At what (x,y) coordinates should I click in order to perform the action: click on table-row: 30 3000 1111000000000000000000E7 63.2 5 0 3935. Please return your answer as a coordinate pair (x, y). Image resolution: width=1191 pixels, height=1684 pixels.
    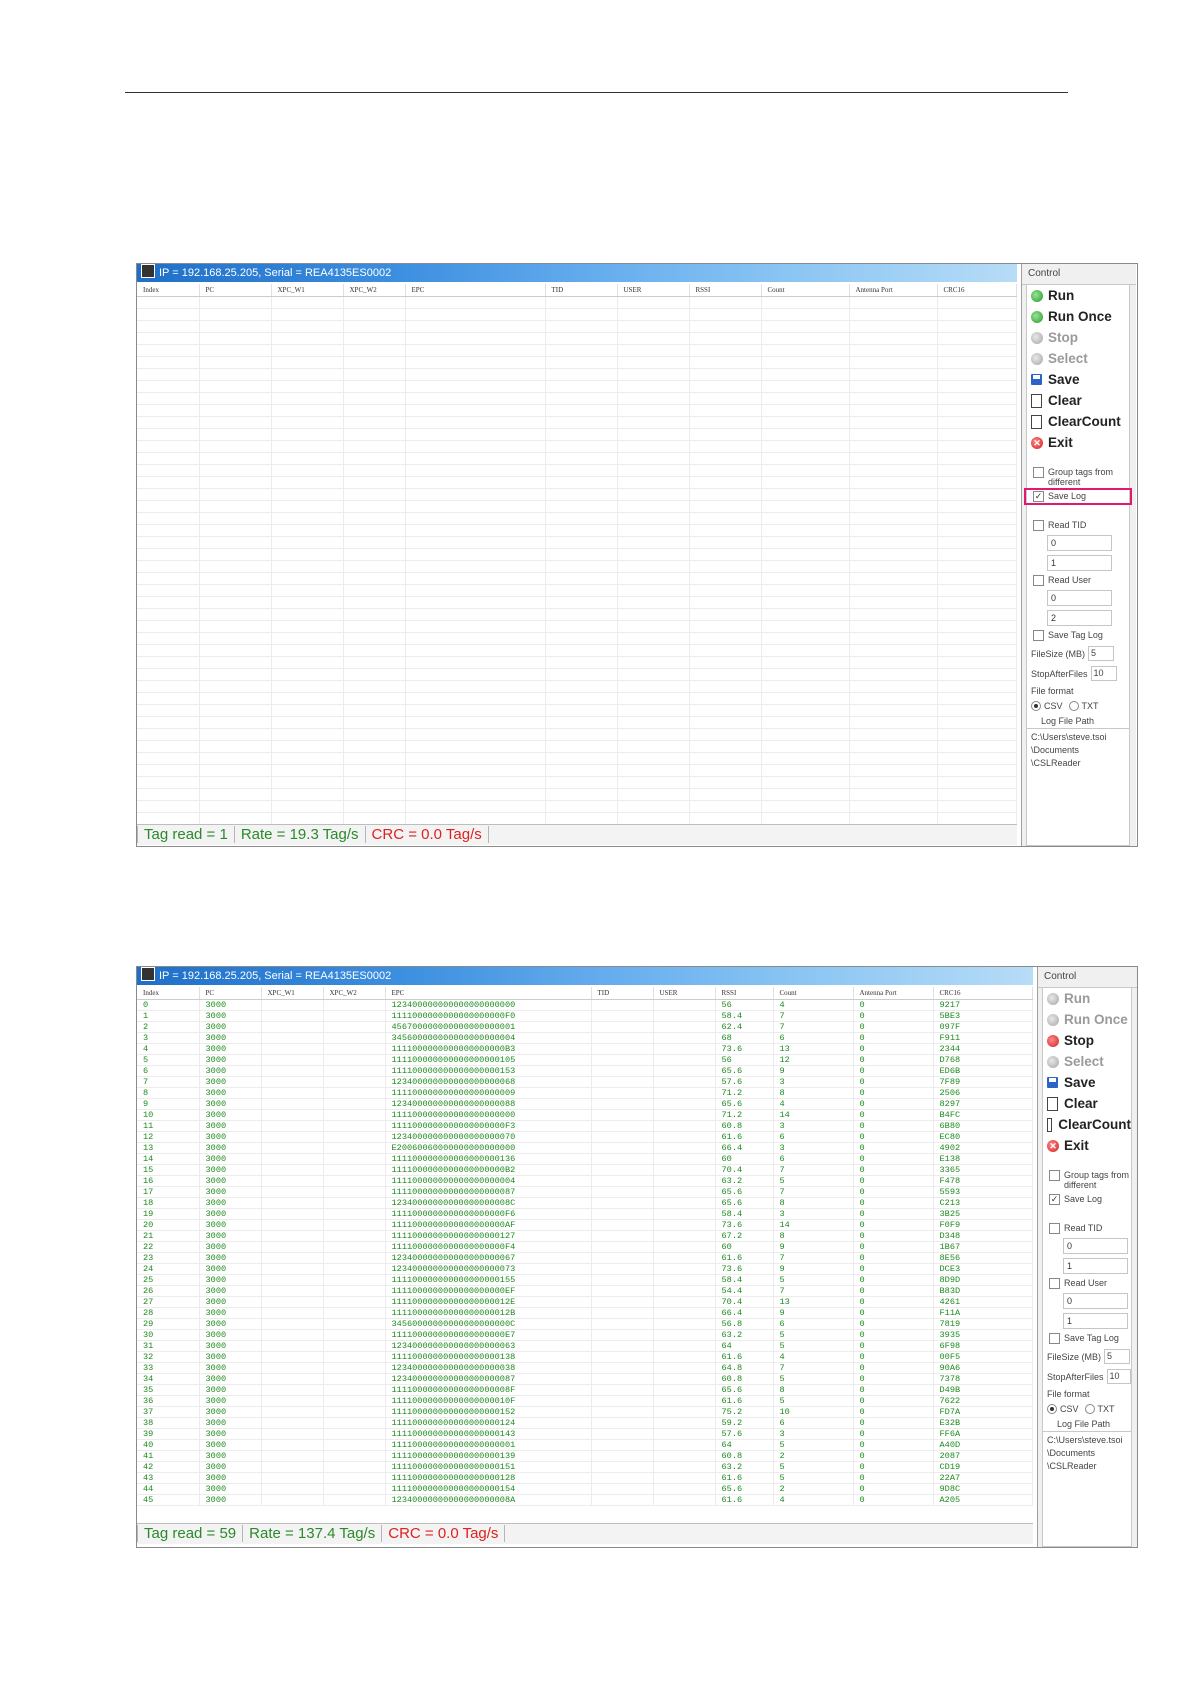
    Looking at the image, I should click on (585, 1335).